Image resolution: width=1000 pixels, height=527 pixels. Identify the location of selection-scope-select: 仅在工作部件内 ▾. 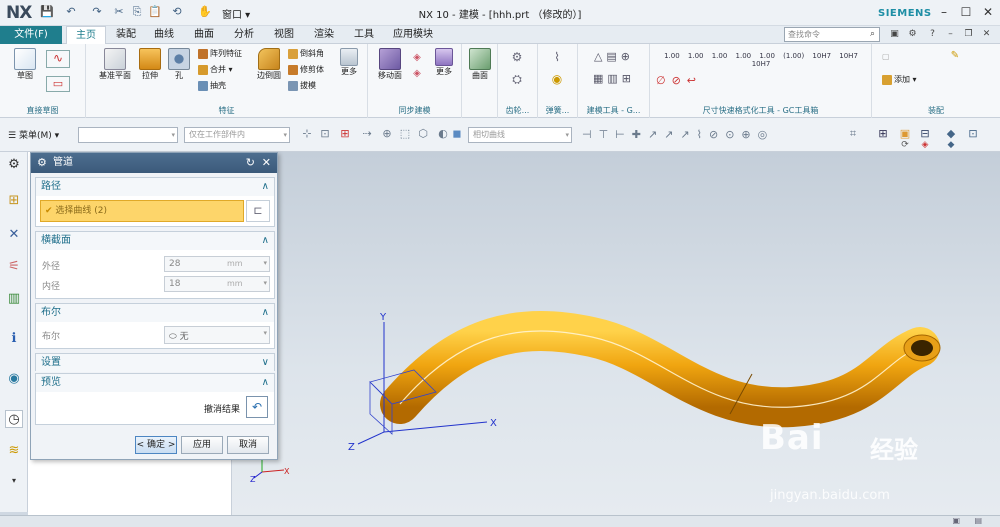
(237, 135).